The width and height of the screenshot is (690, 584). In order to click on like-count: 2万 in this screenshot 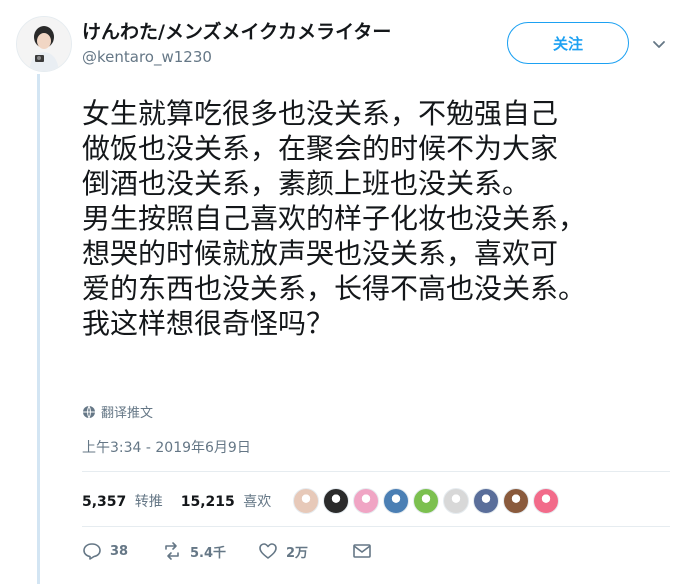, I will do `click(297, 553)`.